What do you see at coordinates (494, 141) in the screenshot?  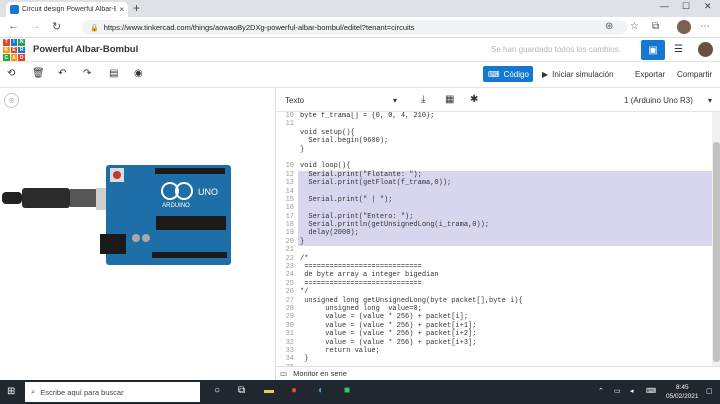 I see `code-line: Serial.begin(9600);` at bounding box center [494, 141].